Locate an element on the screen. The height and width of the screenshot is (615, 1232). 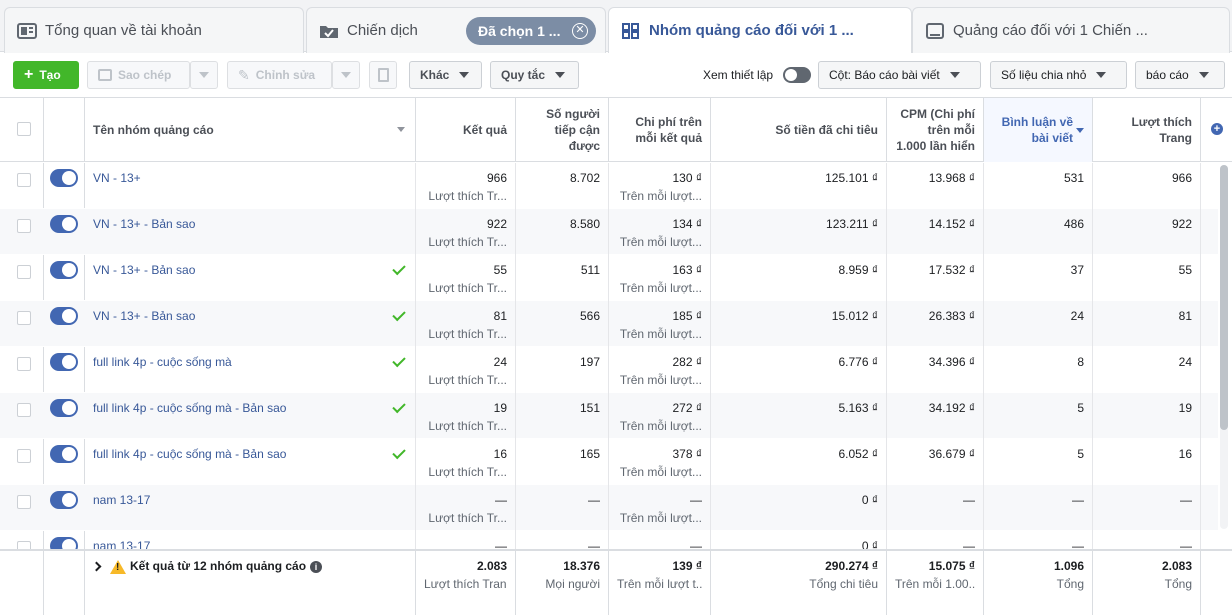
clear-selection-icon: ✕ is located at coordinates (580, 31).